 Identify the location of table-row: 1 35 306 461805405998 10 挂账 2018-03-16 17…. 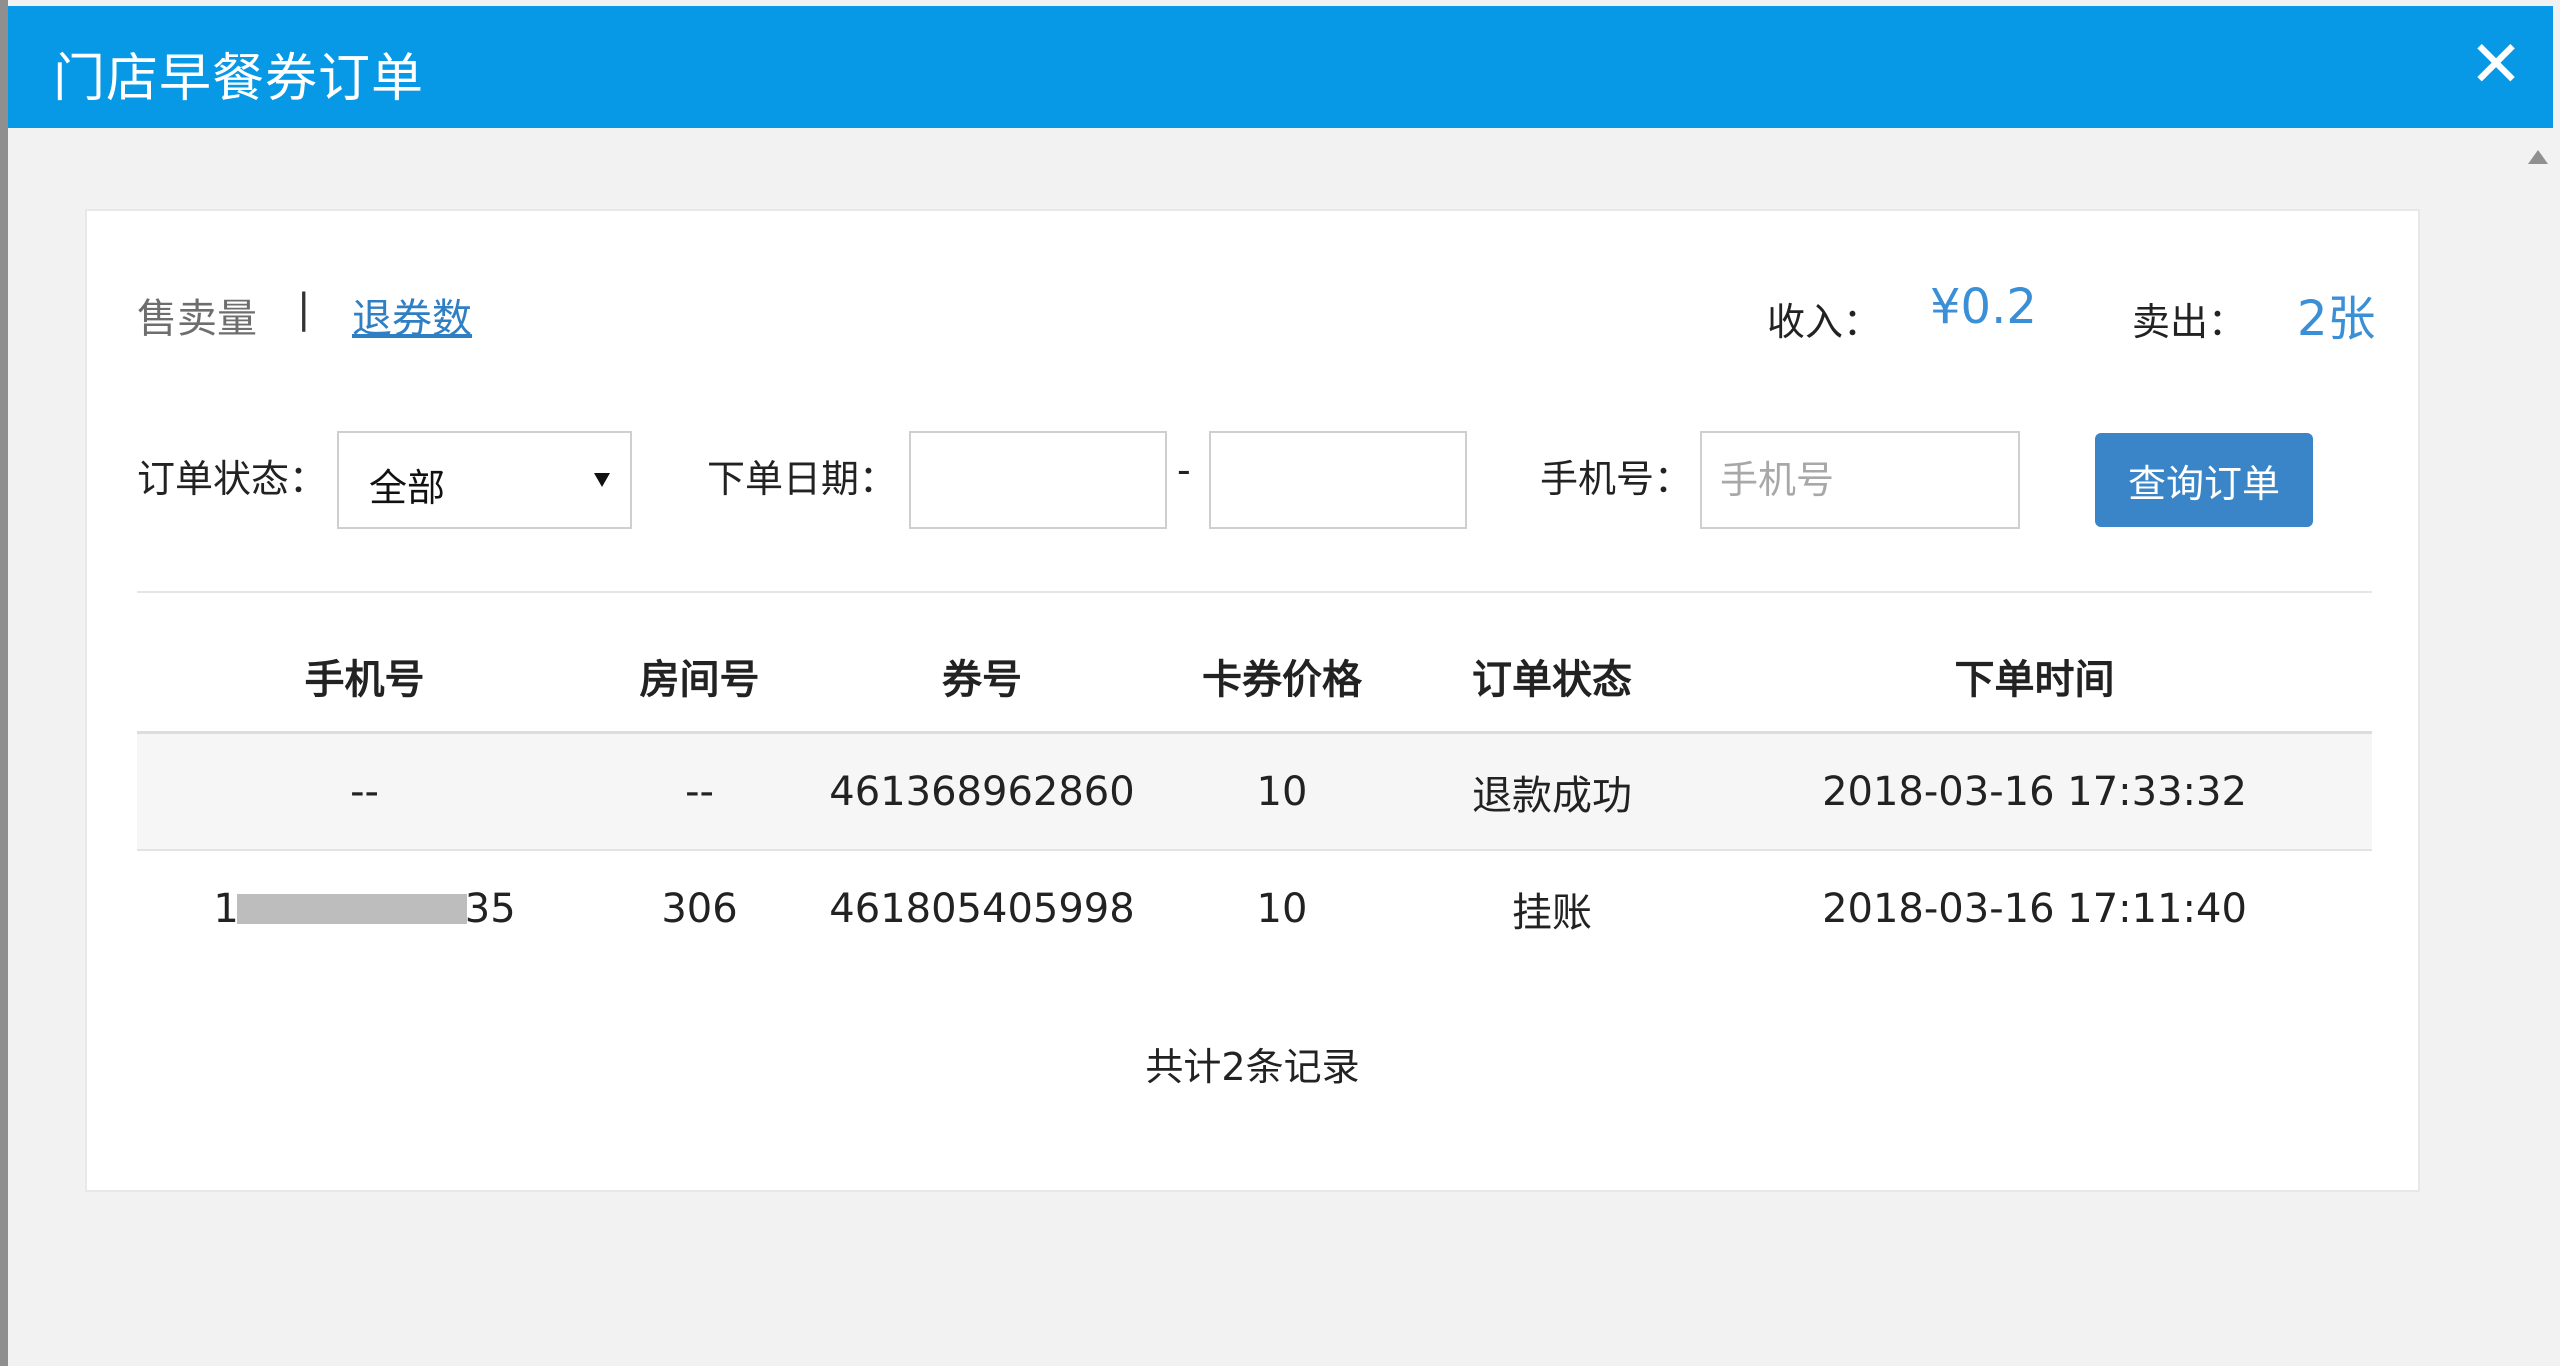
(1254, 908).